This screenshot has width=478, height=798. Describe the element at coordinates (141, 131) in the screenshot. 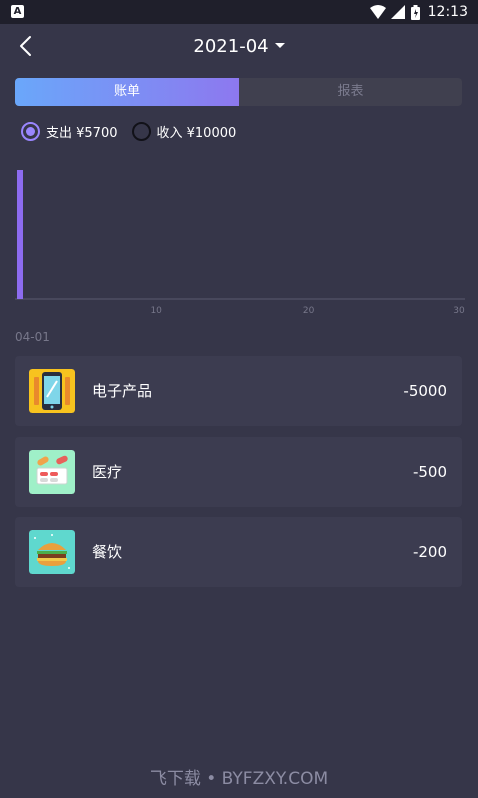

I see `income-radio` at that location.